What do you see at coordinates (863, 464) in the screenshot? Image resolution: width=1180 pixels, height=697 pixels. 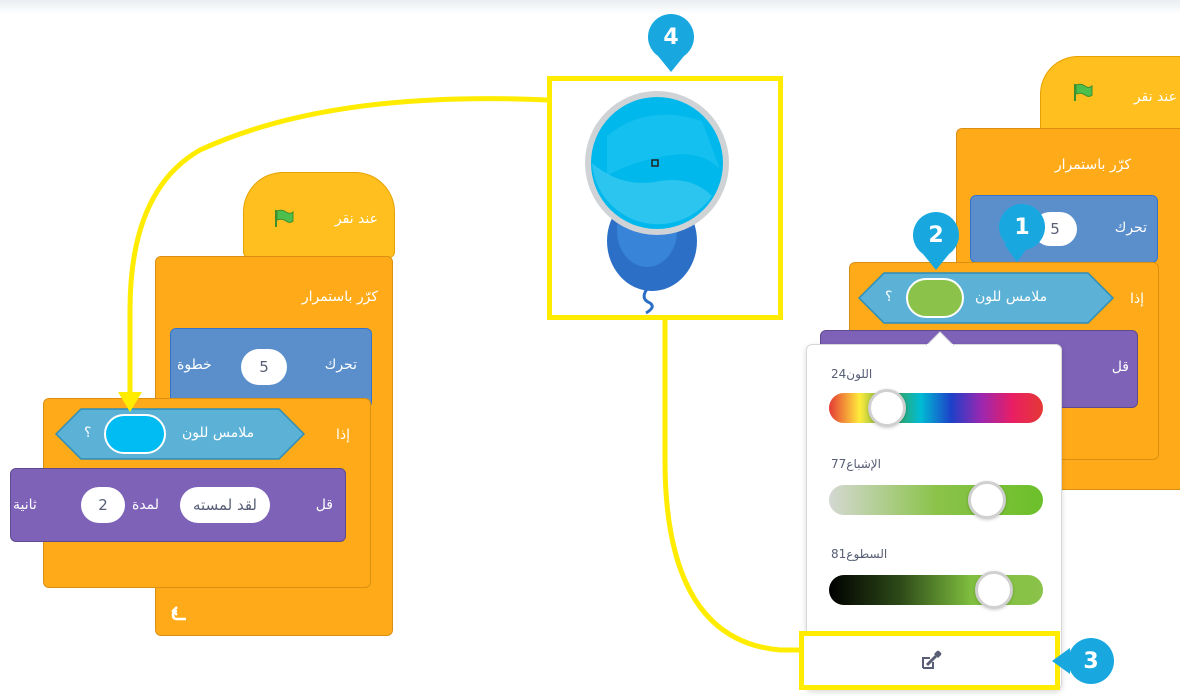 I see `saturation-label-text: الإشباع` at bounding box center [863, 464].